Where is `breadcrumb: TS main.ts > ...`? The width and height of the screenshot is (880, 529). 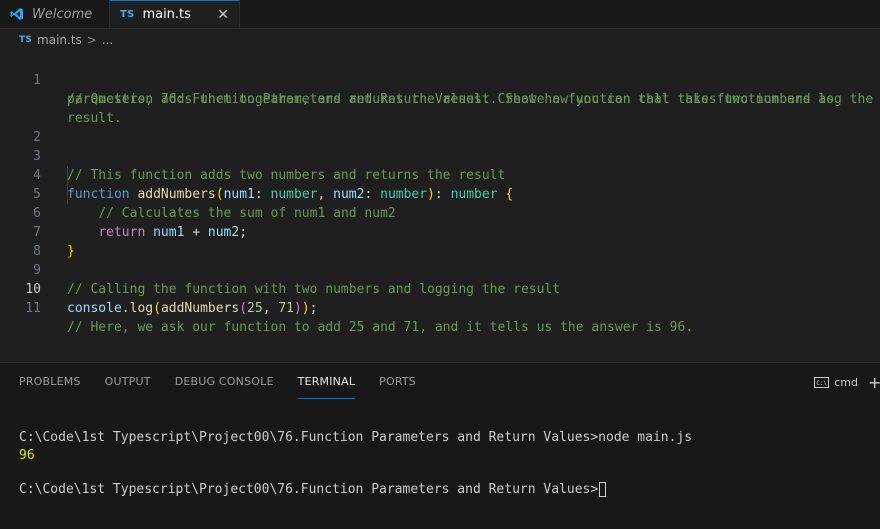 breadcrumb: TS main.ts > ... is located at coordinates (440, 40).